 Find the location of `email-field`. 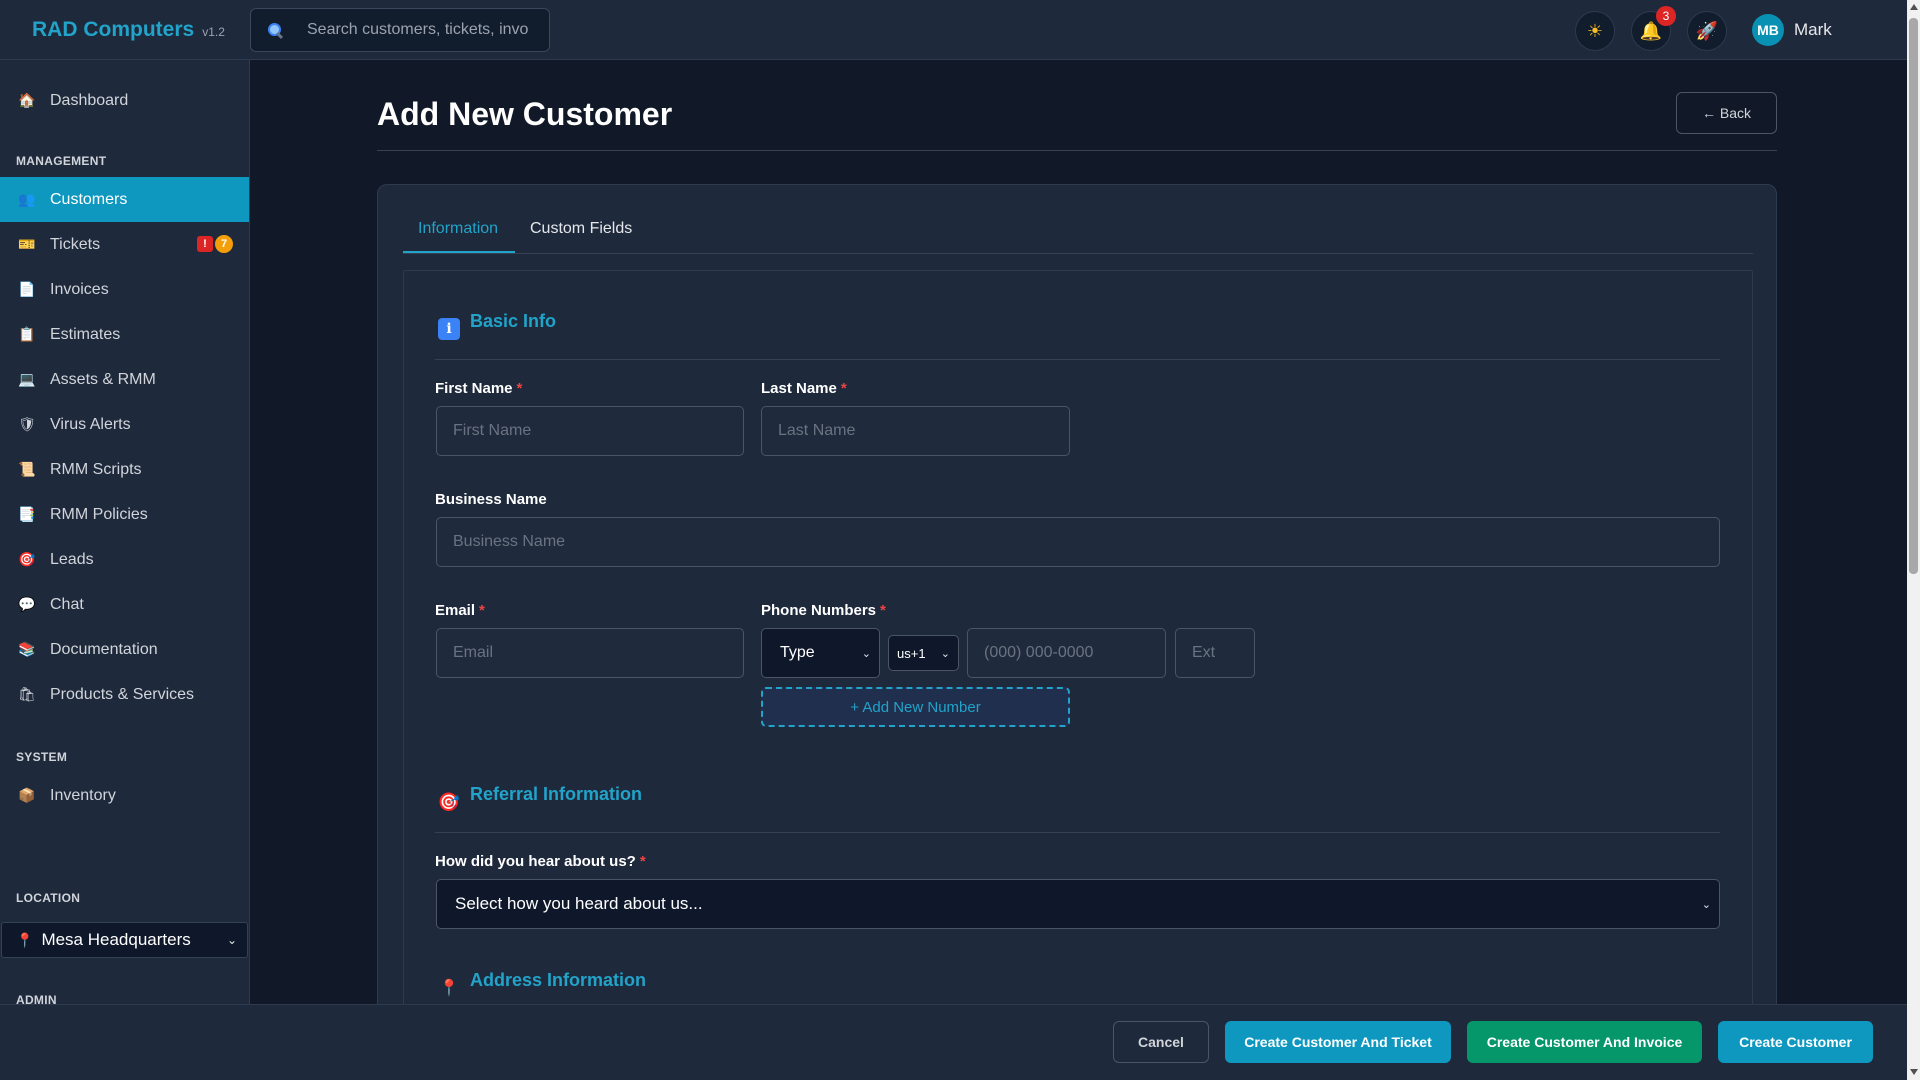

email-field is located at coordinates (590, 653).